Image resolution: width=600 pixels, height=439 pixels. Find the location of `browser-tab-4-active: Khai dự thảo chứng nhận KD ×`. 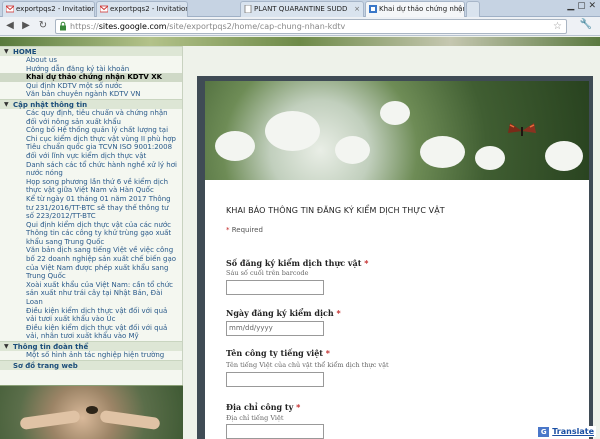

browser-tab-4-active: Khai dự thảo chứng nhận KD × is located at coordinates (415, 9).